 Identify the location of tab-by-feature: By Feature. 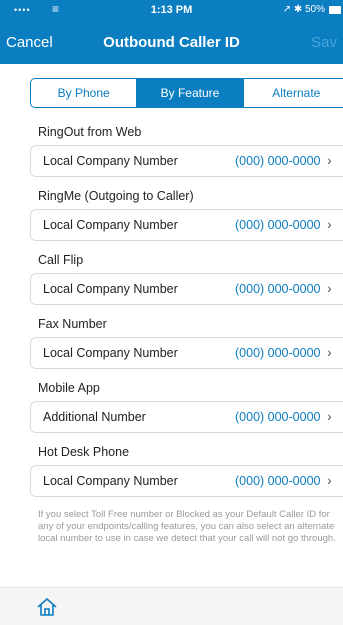
(190, 93).